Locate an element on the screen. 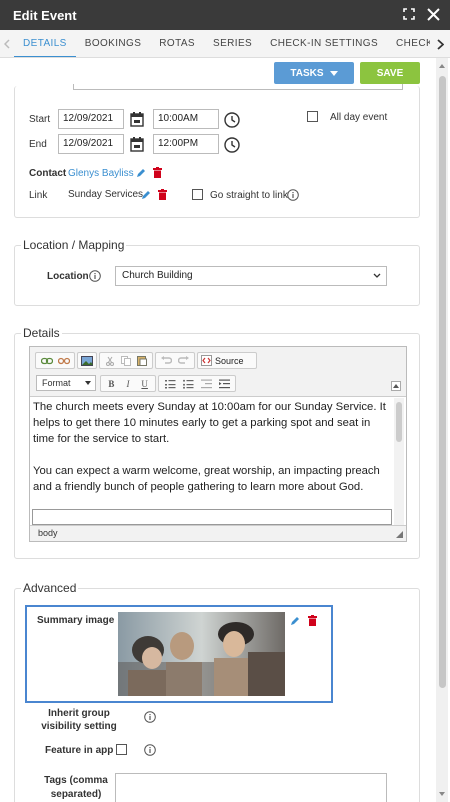 The width and height of the screenshot is (450, 802). save-button-label: SAVE is located at coordinates (390, 73).